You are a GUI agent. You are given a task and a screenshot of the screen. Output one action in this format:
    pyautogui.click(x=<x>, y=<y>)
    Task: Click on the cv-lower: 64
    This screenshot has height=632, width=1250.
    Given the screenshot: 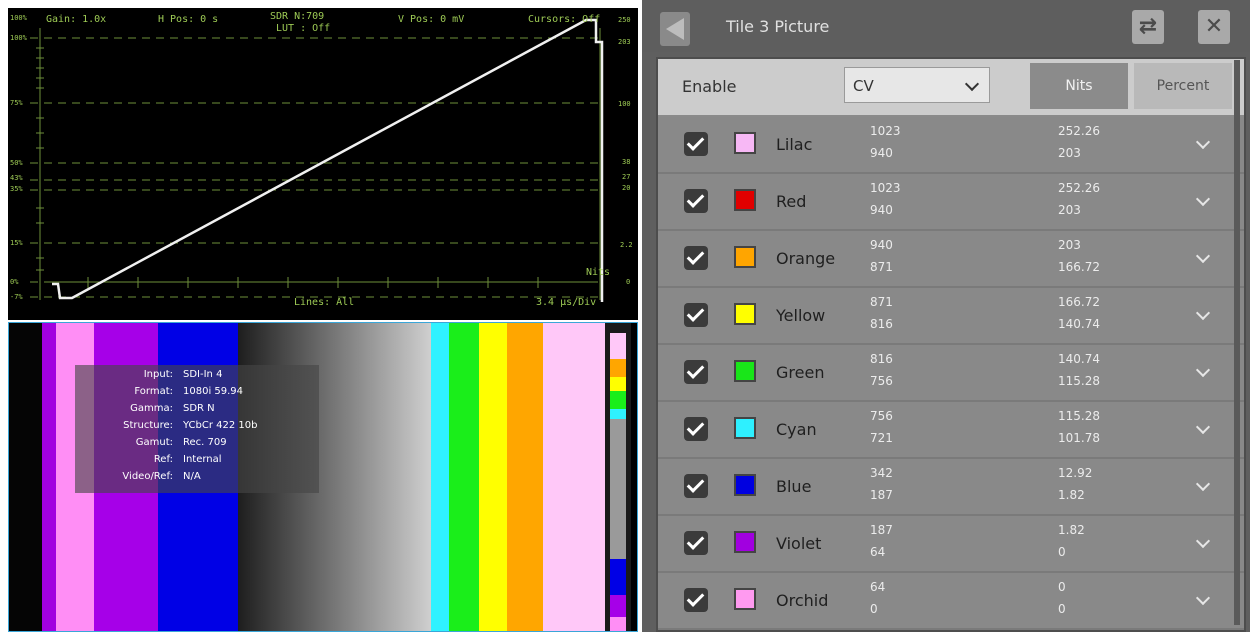 What is the action you would take?
    pyautogui.click(x=878, y=552)
    